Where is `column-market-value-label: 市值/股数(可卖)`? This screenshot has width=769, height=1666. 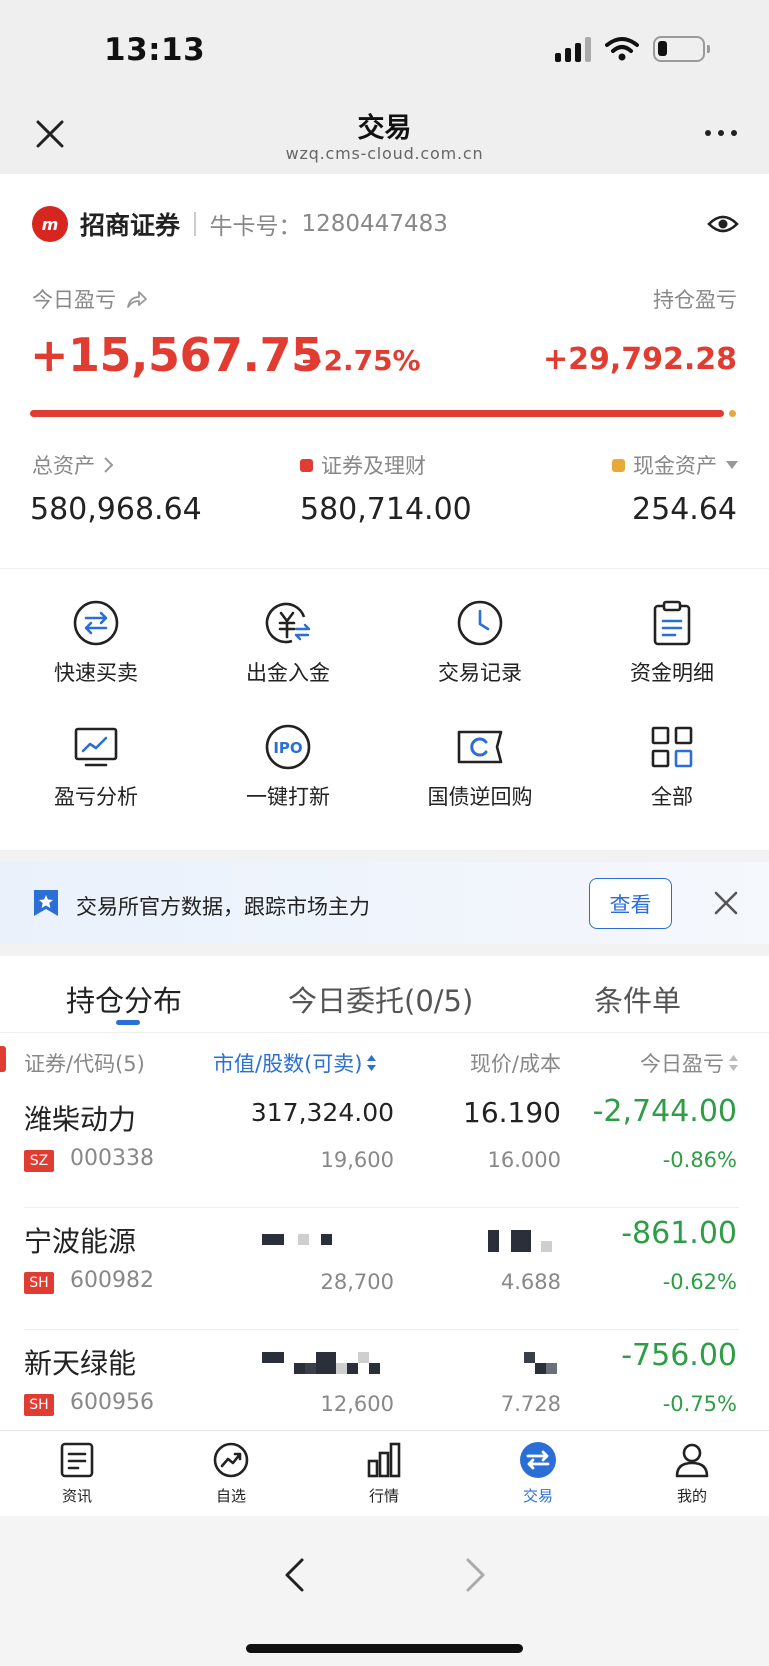
column-market-value-label: 市值/股数(可卖) is located at coordinates (288, 1064).